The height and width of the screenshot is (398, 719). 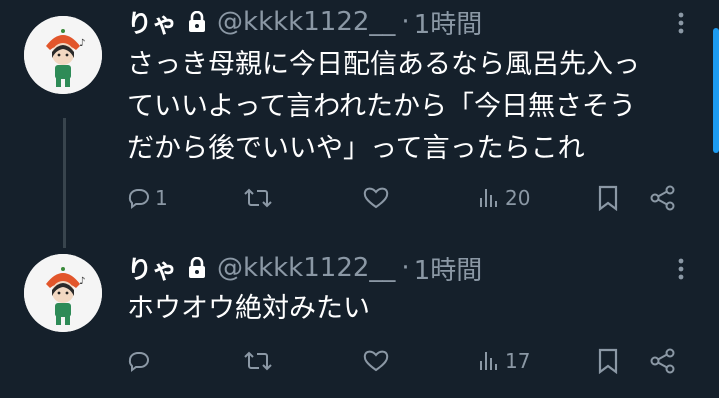 I want to click on views-button: 20, so click(x=503, y=198).